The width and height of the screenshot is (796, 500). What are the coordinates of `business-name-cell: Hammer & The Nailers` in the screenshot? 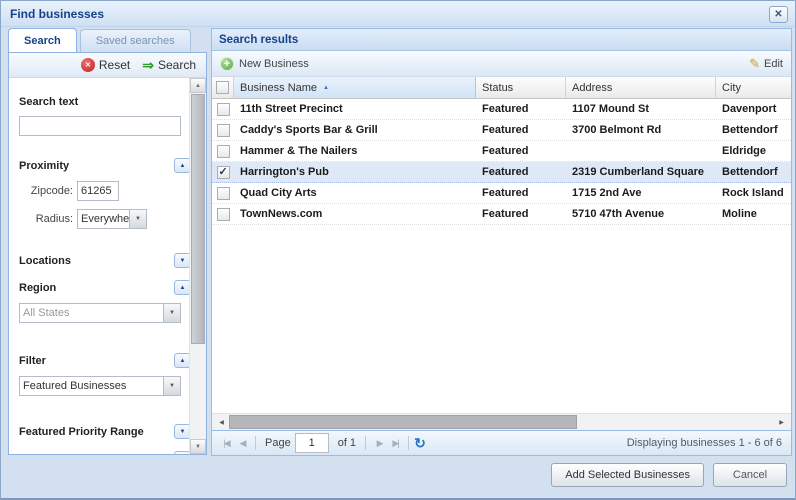 It's located at (299, 151).